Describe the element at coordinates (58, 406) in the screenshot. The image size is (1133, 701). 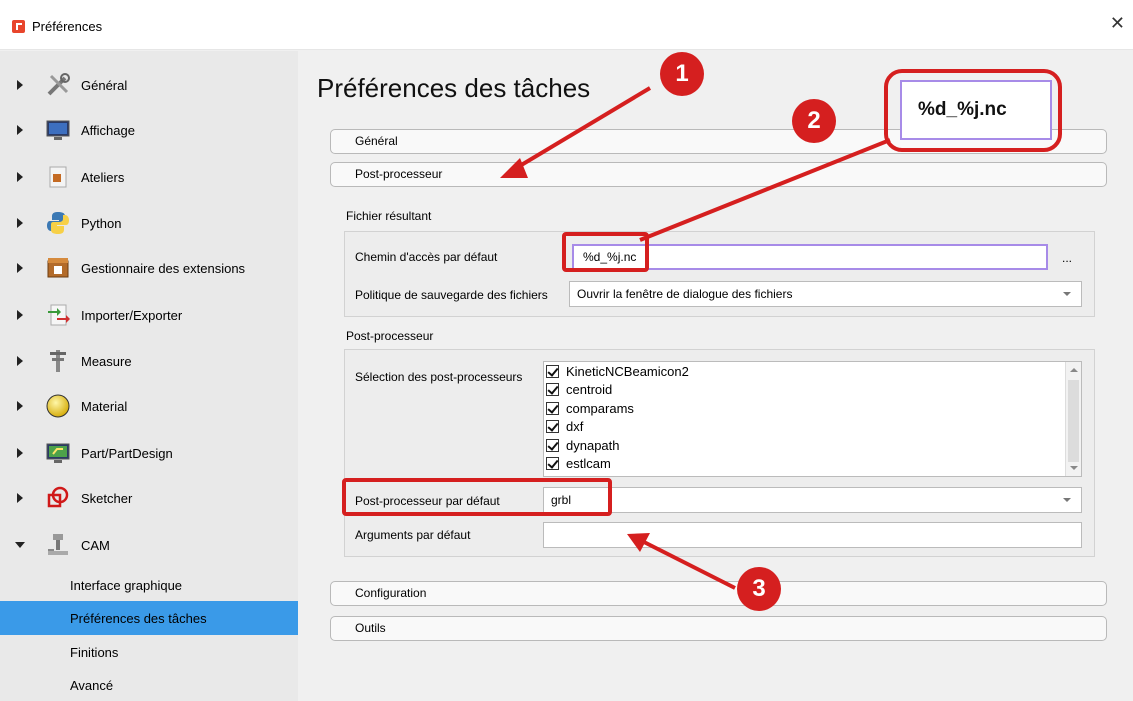
I see `material-sphere-icon` at that location.